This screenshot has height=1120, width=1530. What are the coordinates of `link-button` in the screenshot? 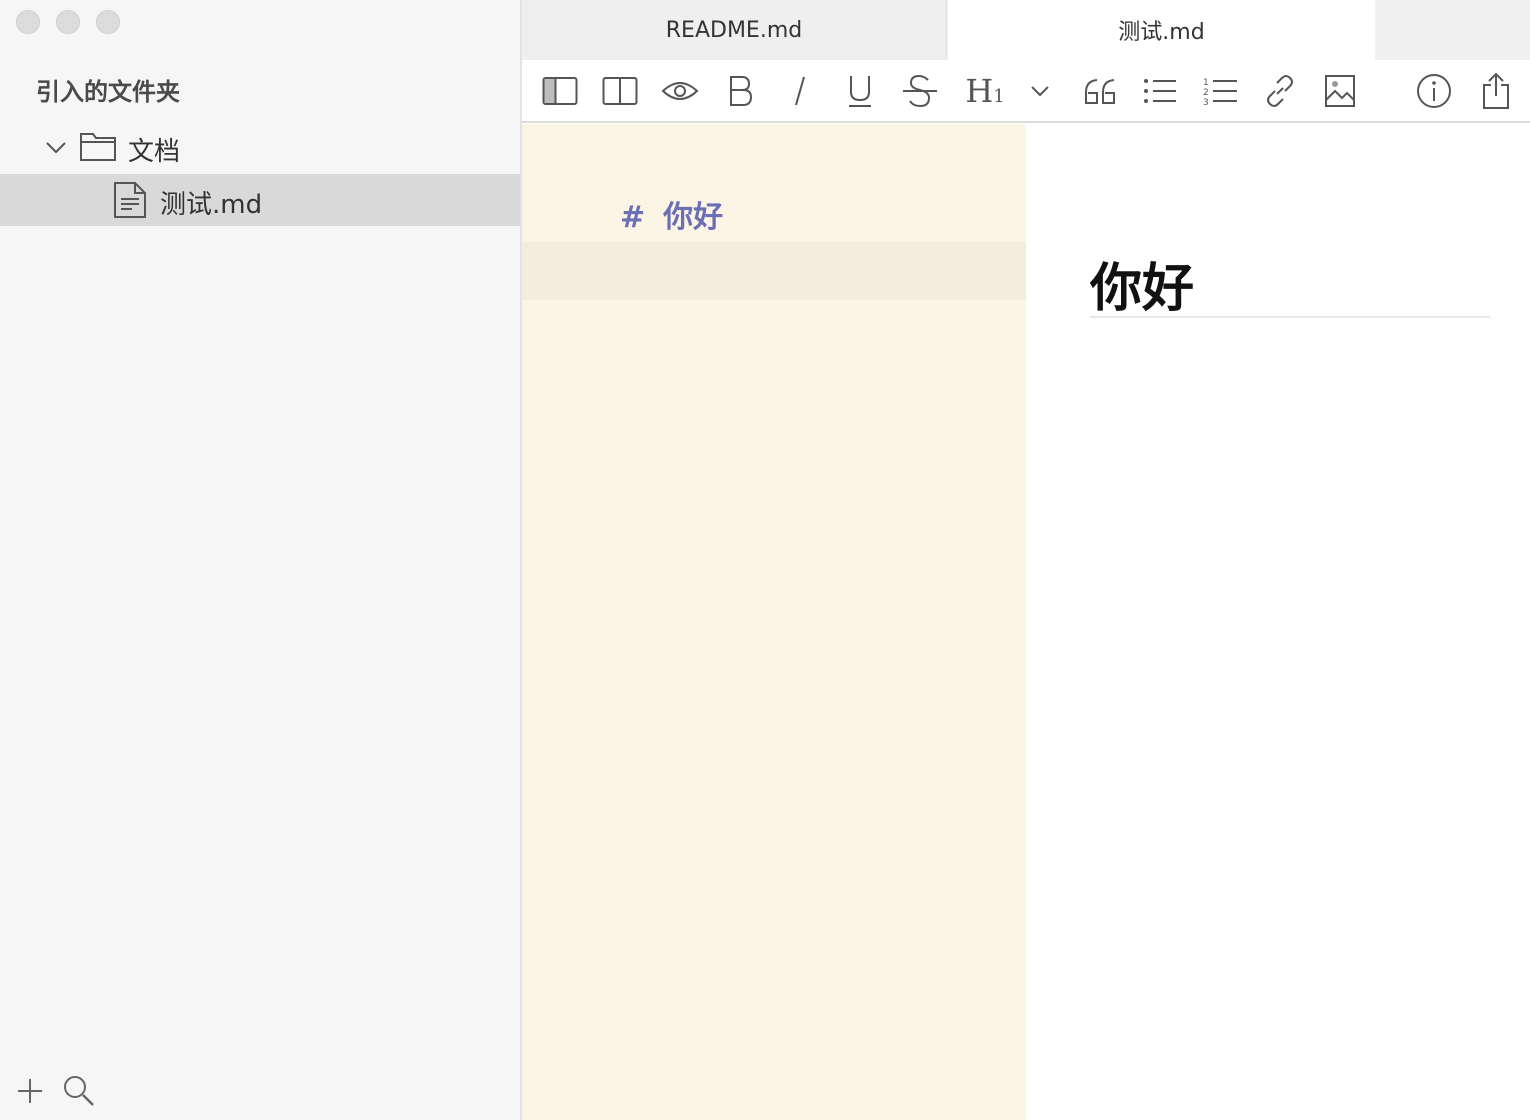 It's located at (1280, 91).